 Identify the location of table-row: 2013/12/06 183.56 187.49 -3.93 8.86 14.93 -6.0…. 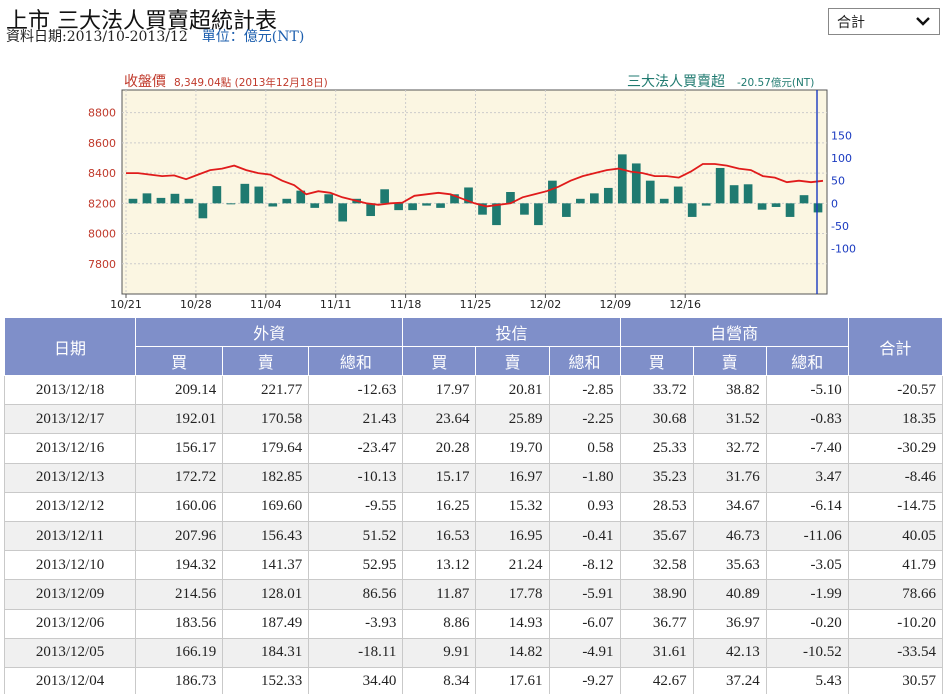
(473, 623).